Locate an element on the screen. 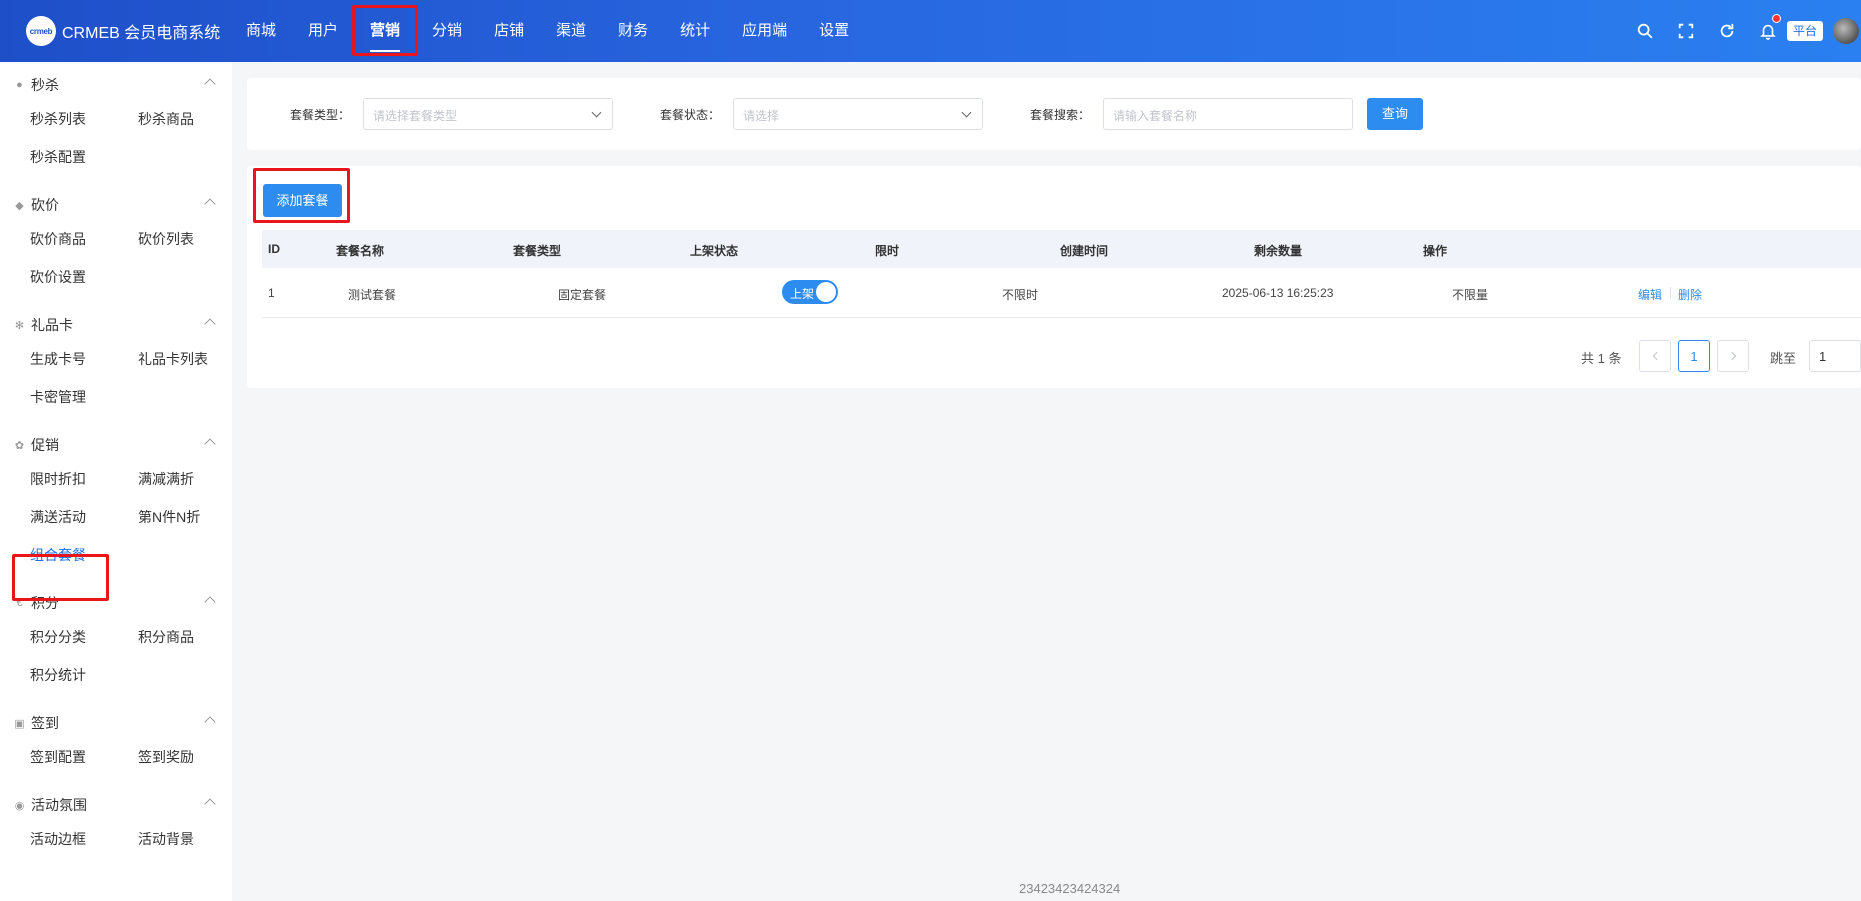  search-input: 请输入套餐名称 is located at coordinates (1228, 114).